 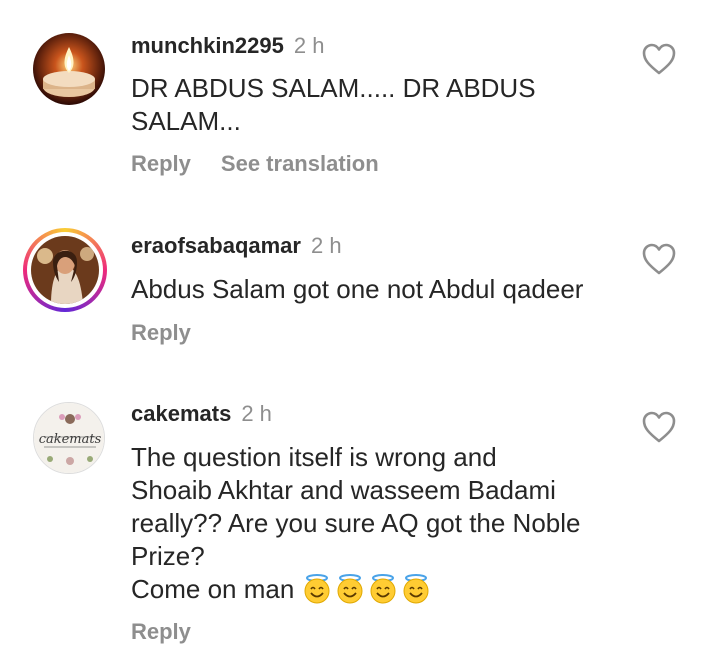 What do you see at coordinates (207, 45) in the screenshot?
I see `username: munchkin2295` at bounding box center [207, 45].